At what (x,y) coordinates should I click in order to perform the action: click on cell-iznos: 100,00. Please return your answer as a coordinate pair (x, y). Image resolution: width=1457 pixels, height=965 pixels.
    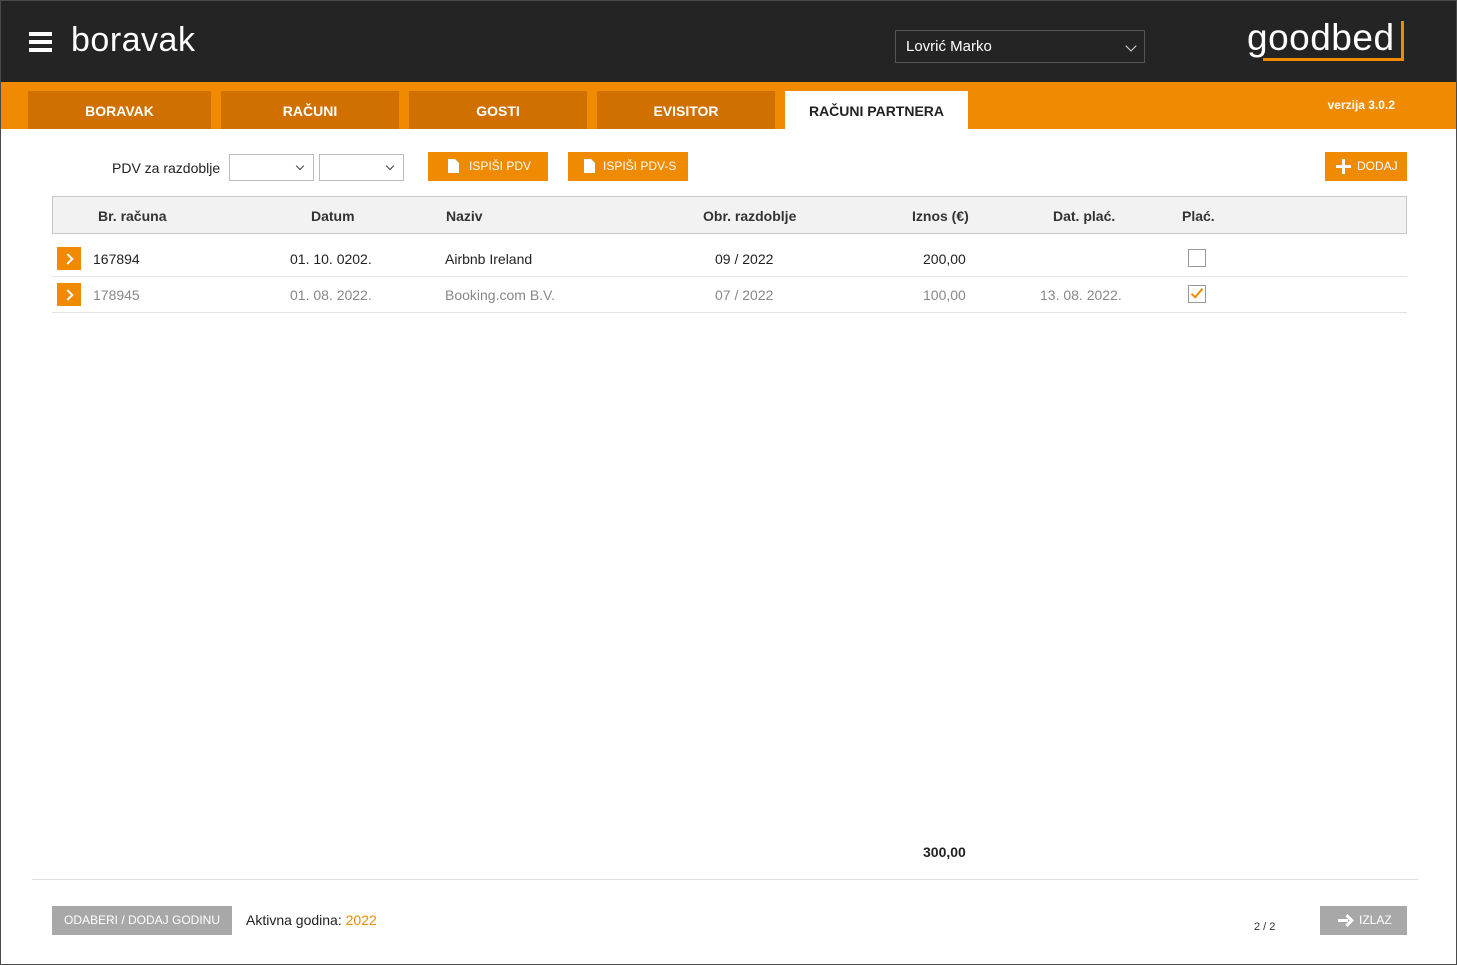
    Looking at the image, I should click on (944, 295).